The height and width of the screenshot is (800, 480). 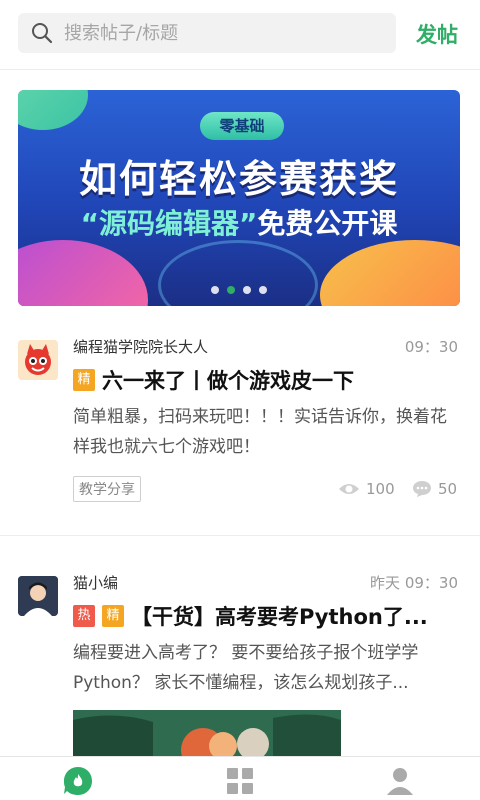 I want to click on view-count-value: 100, so click(x=380, y=489).